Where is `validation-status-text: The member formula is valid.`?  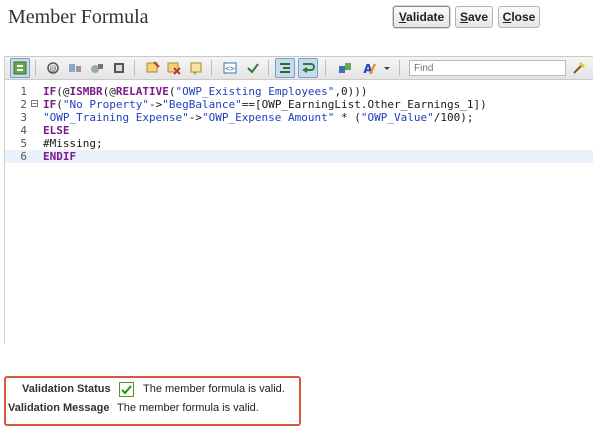
validation-status-text: The member formula is valid. is located at coordinates (214, 389).